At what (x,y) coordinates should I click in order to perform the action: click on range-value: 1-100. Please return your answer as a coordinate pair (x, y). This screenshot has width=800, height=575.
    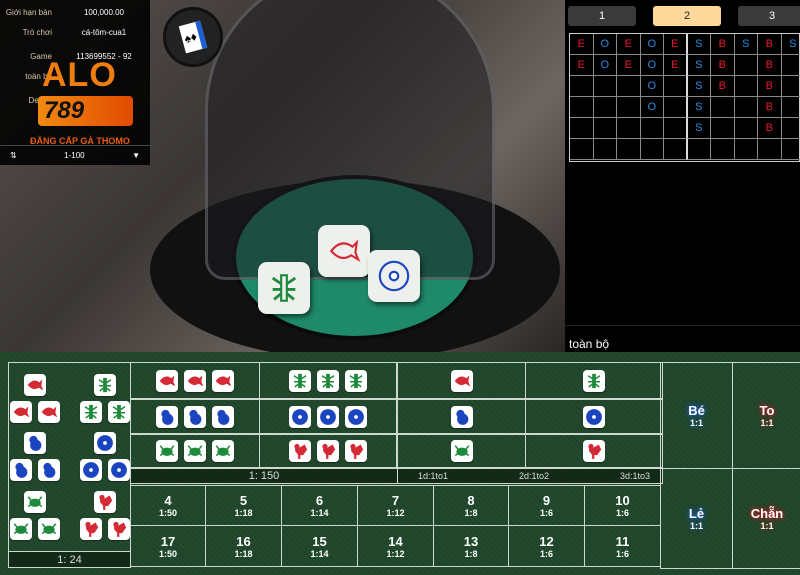
    Looking at the image, I should click on (74, 155).